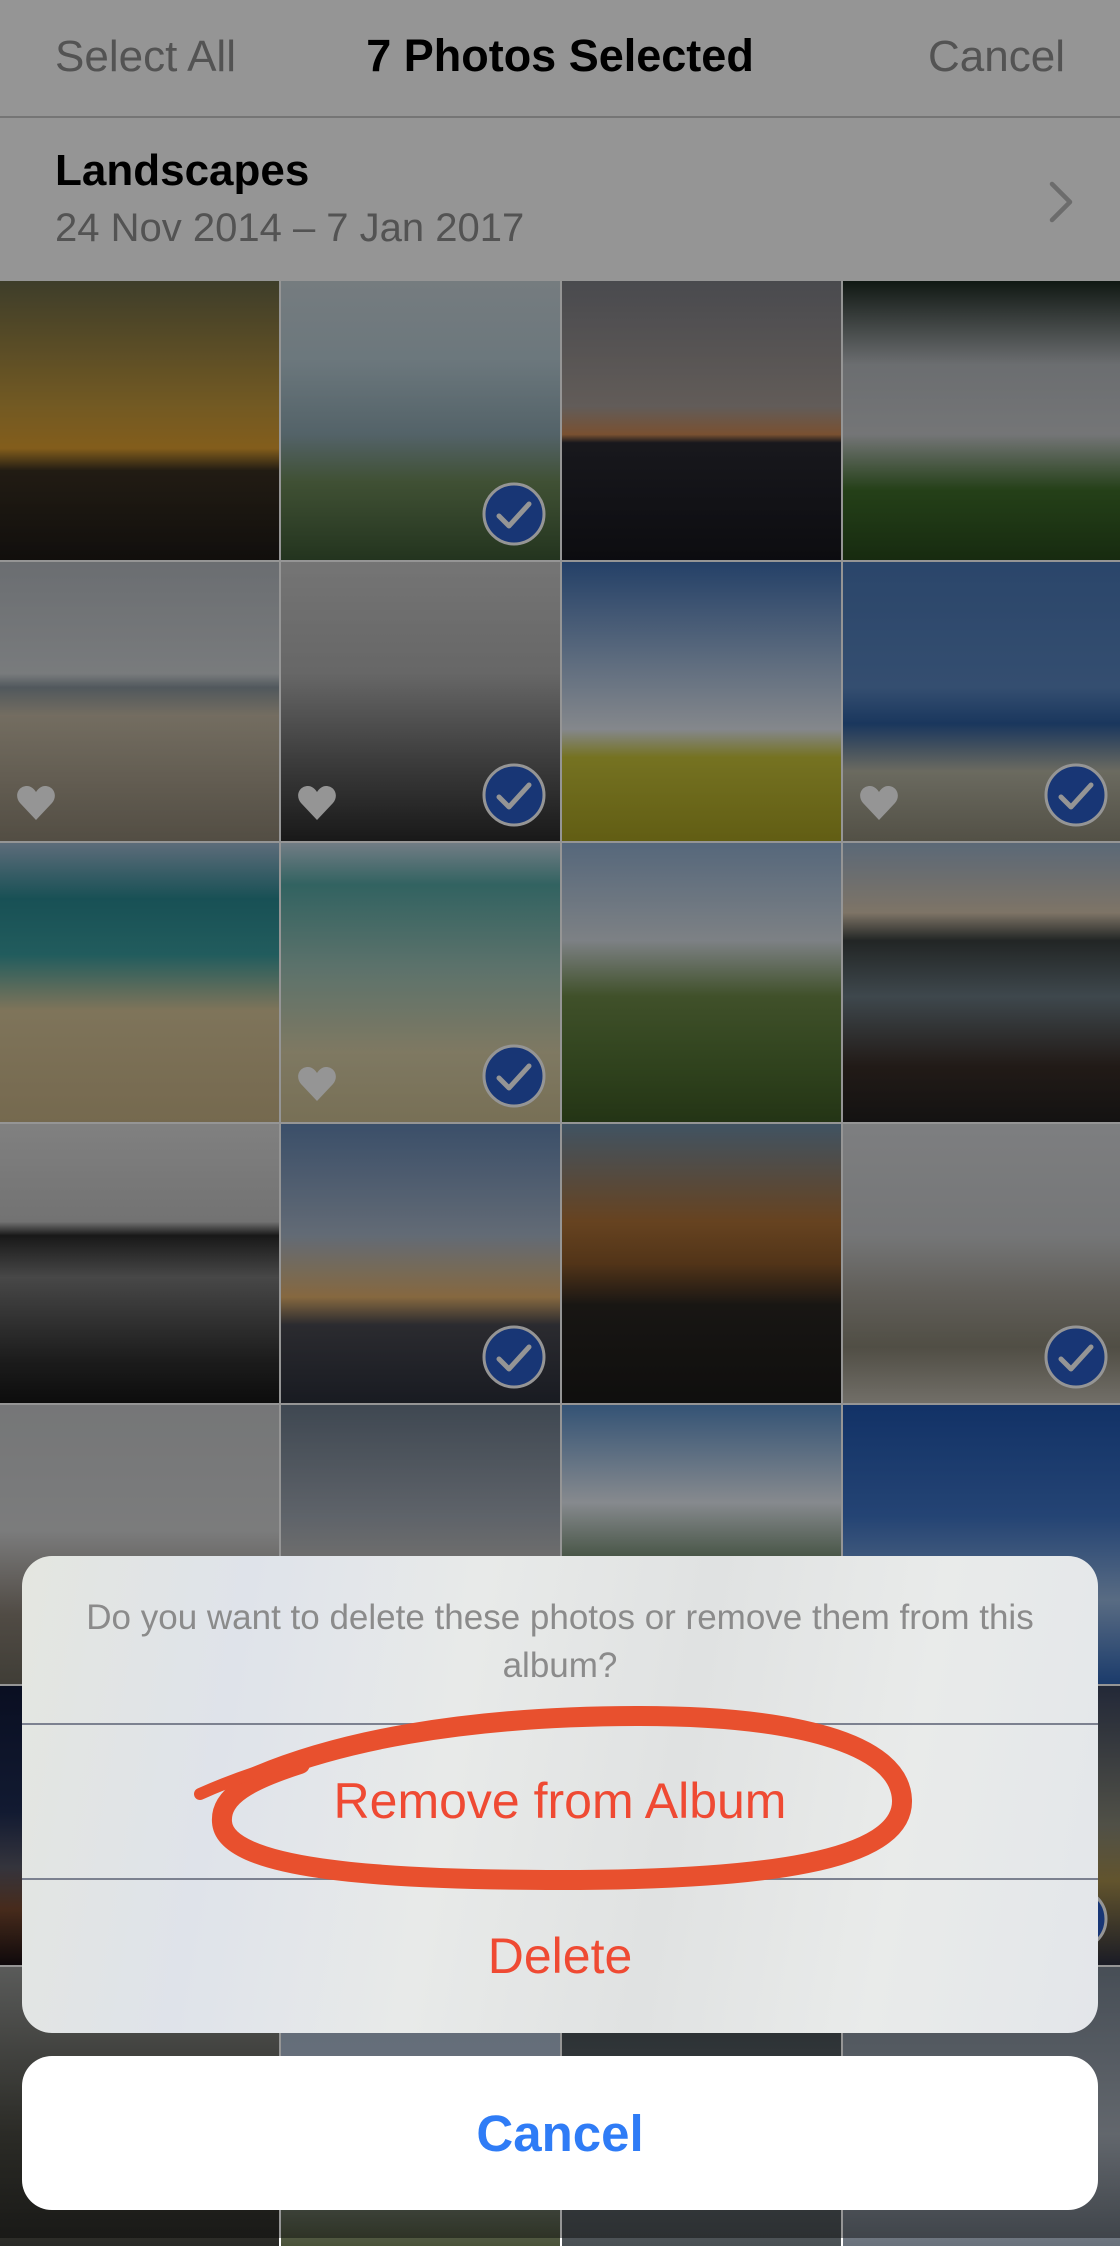  Describe the element at coordinates (560, 1956) in the screenshot. I see `delete-button: Delete` at that location.